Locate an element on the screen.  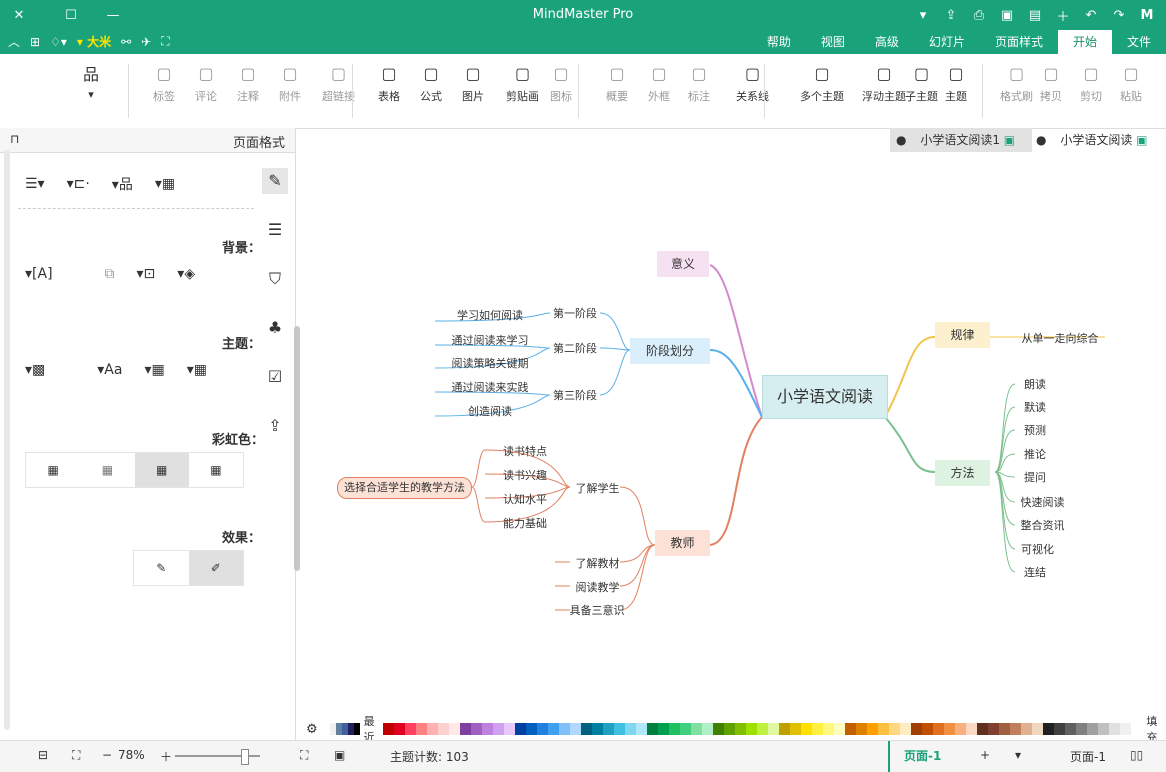
teacher-item: 具备三意识 is located at coordinates (597, 610).